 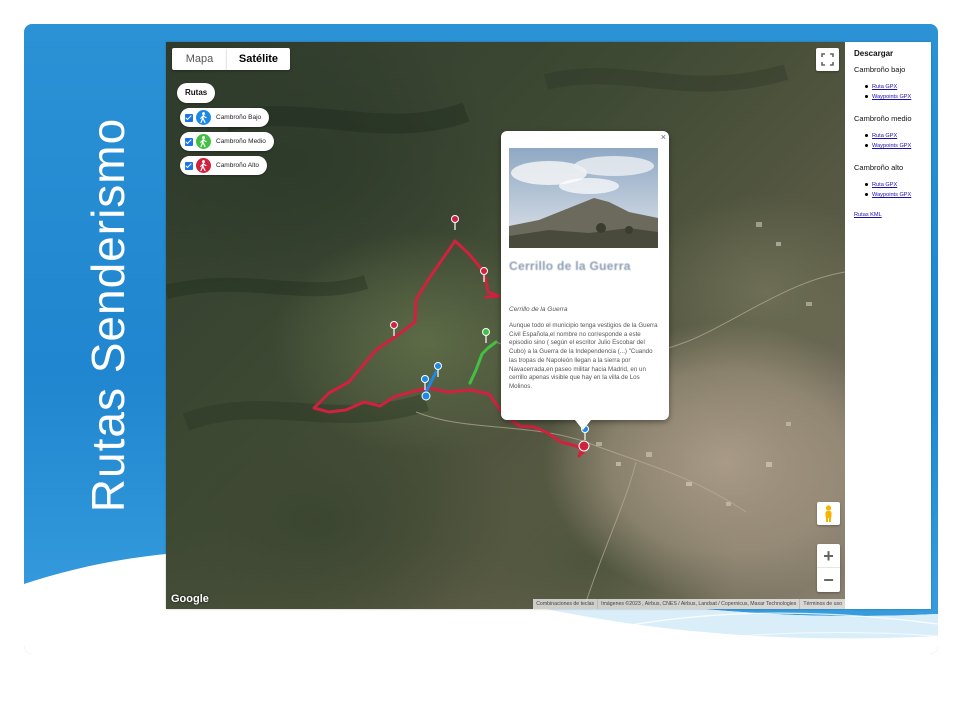 What do you see at coordinates (258, 59) in the screenshot?
I see `map-type-satellite-button: Satélite` at bounding box center [258, 59].